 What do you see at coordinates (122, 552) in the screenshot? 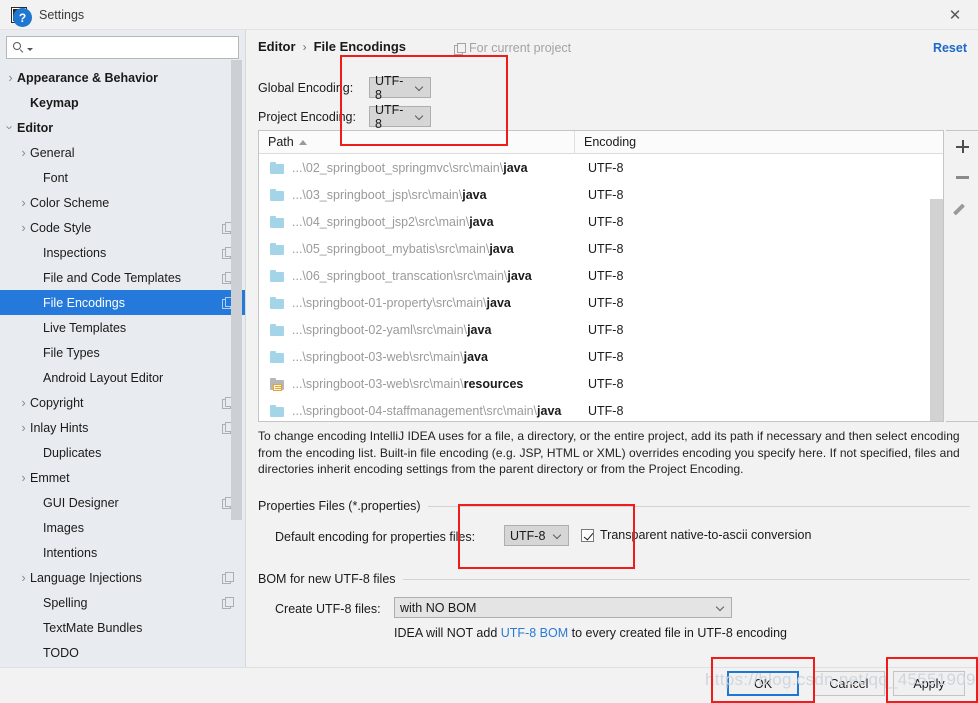
I see `sidebar-item-intentions: Intentions` at bounding box center [122, 552].